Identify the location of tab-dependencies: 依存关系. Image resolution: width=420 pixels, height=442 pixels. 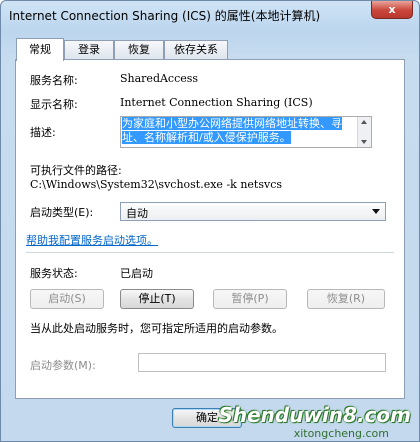
(196, 49).